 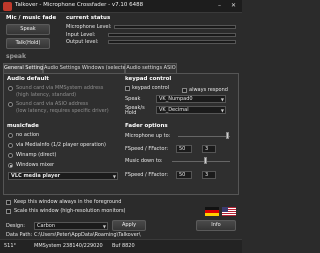 I want to click on status-bar: 511° MMSystem 238140/229020 Buf 8820, so click(x=121, y=246).